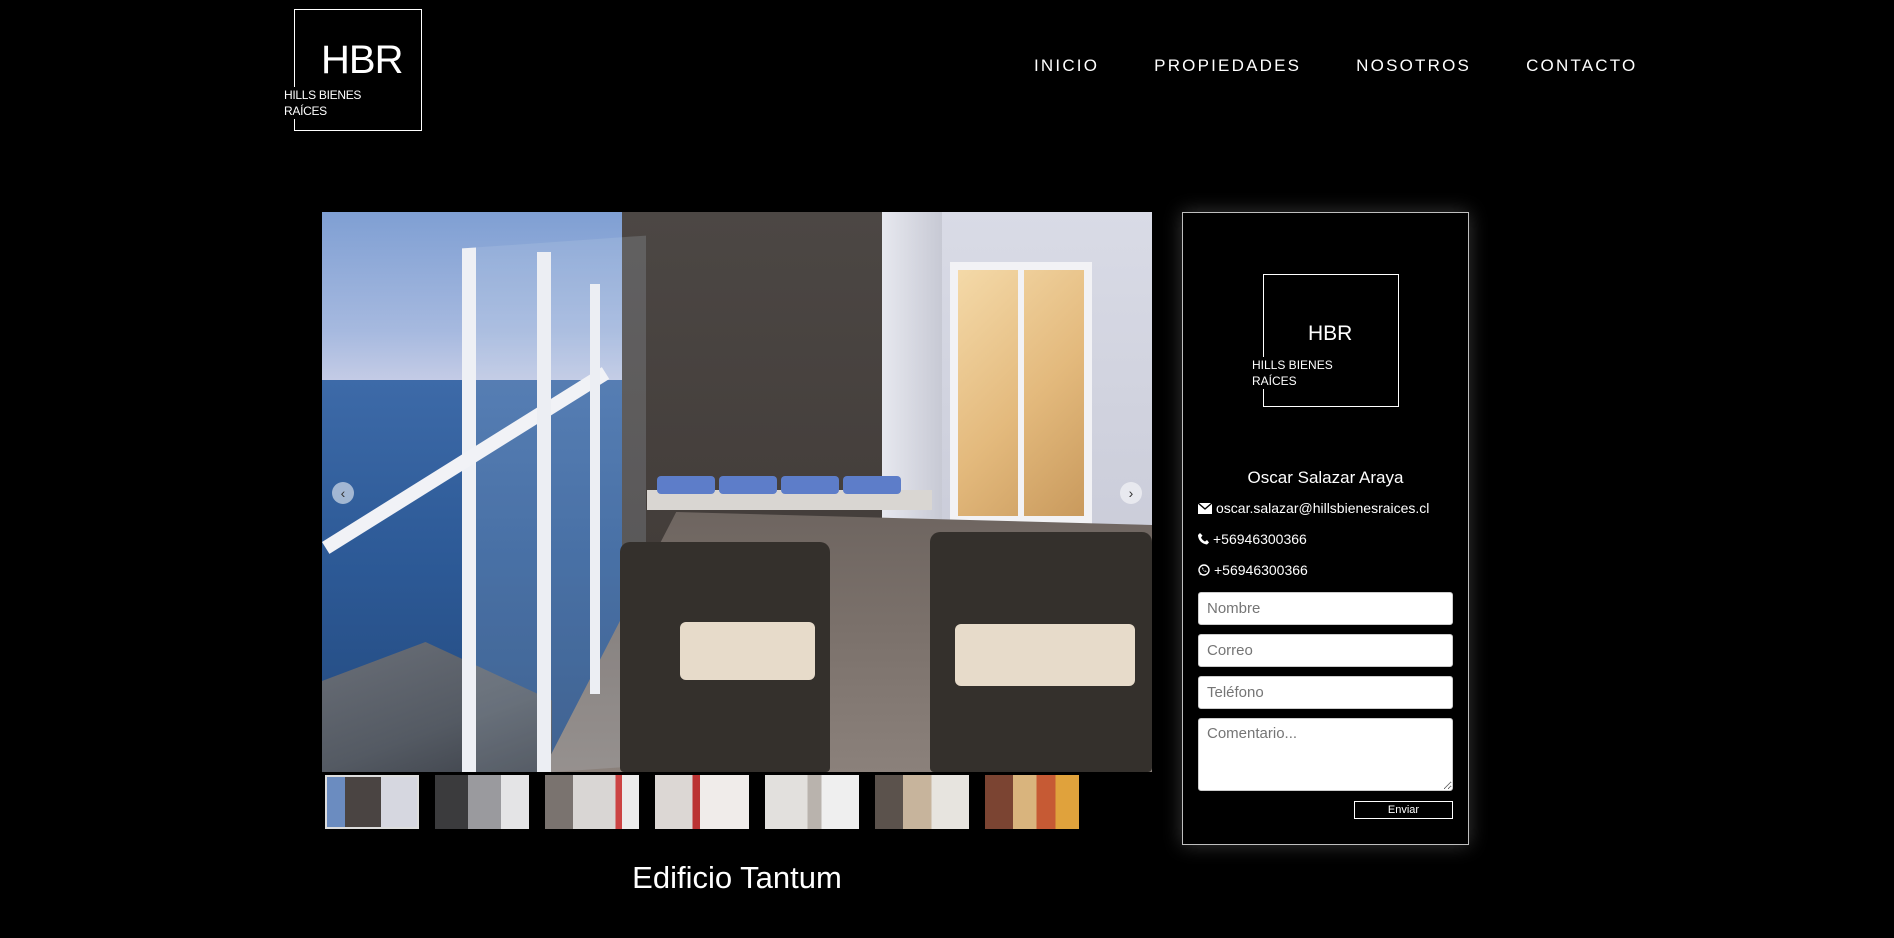  I want to click on chevron-right-icon: ›, so click(1131, 493).